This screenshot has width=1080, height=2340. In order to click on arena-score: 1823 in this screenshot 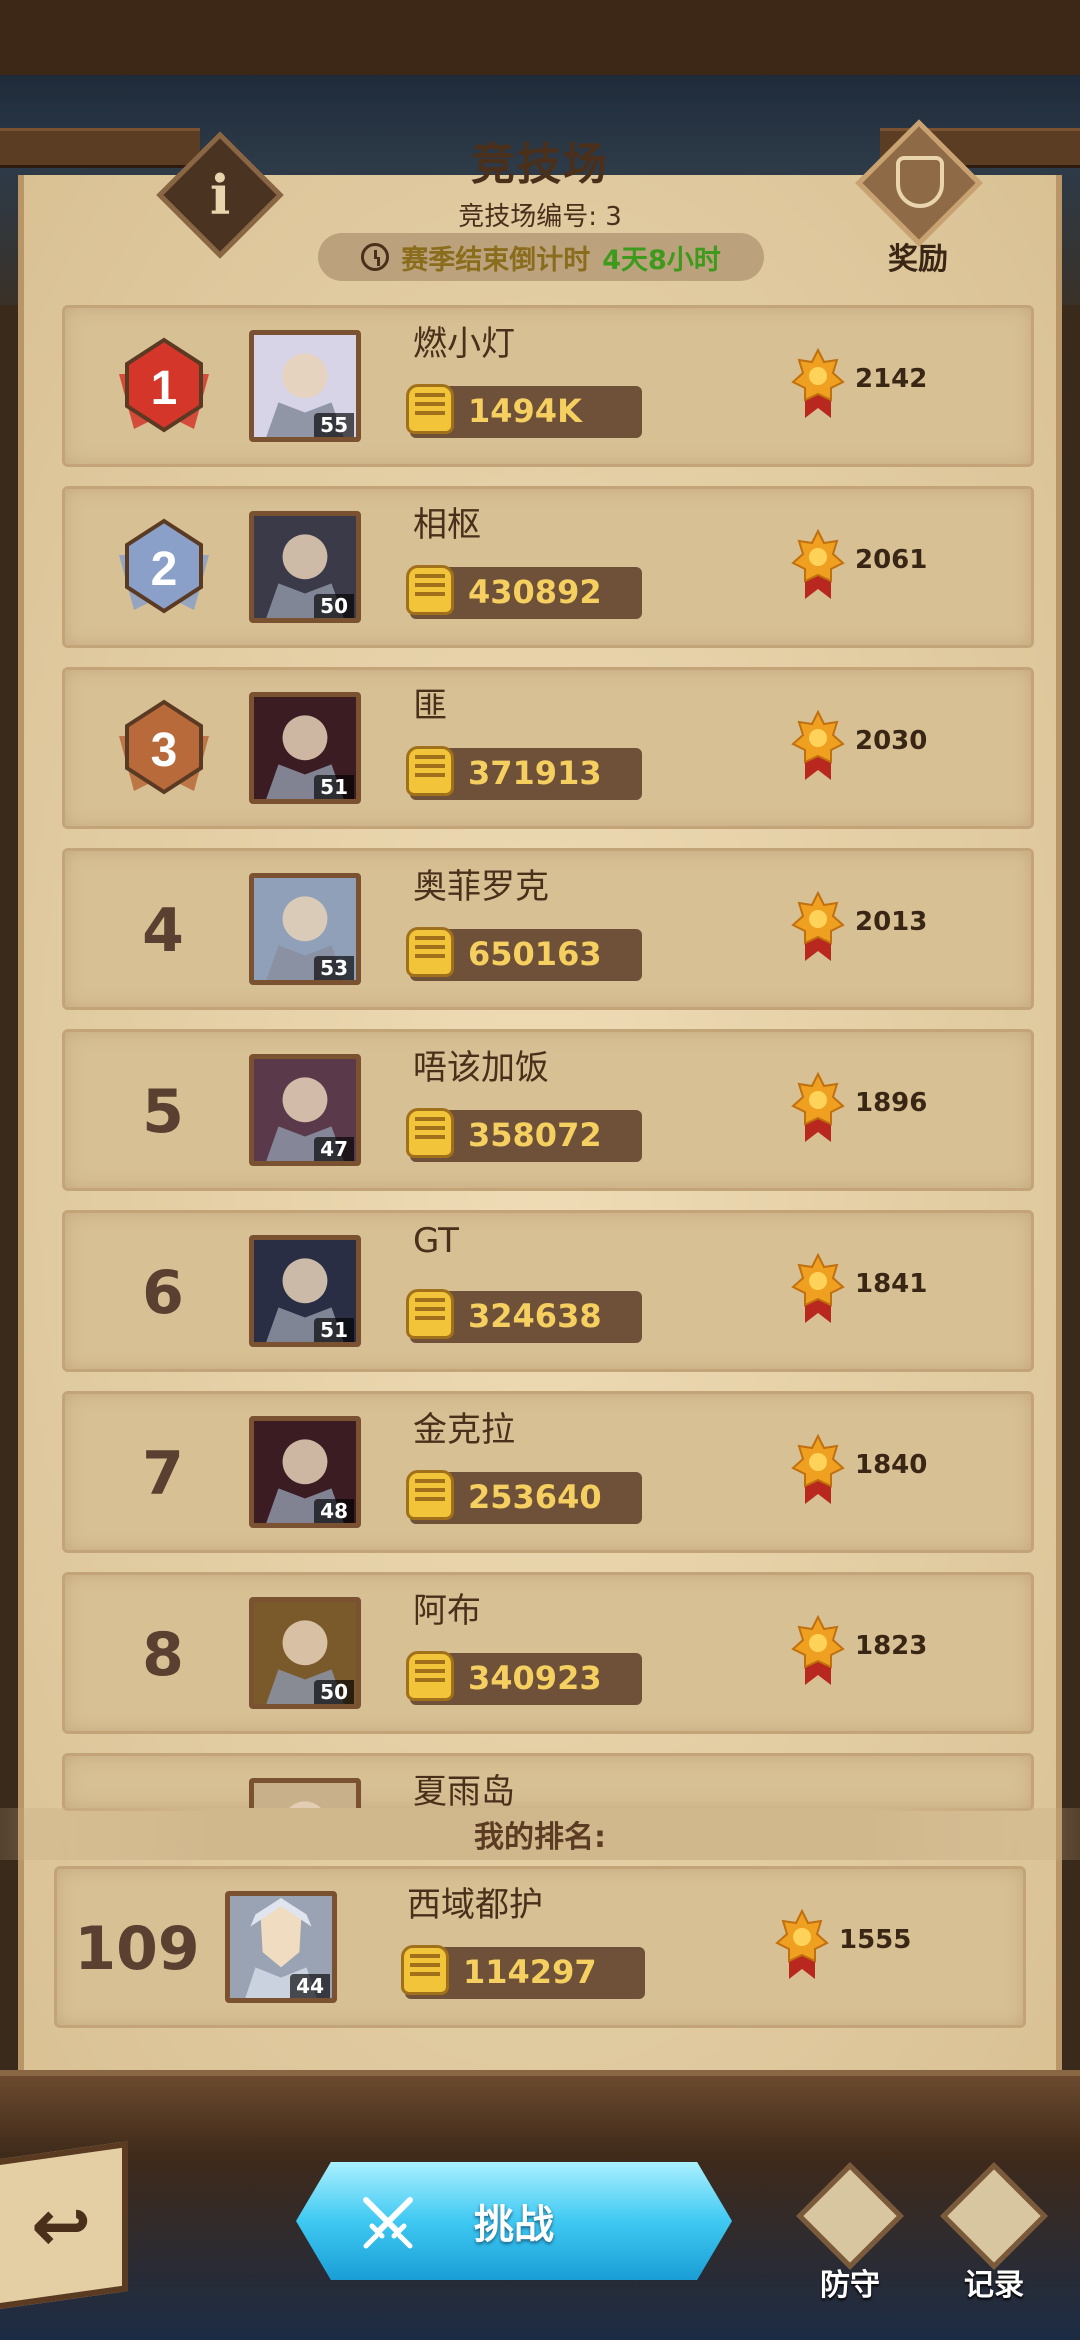, I will do `click(891, 1646)`.